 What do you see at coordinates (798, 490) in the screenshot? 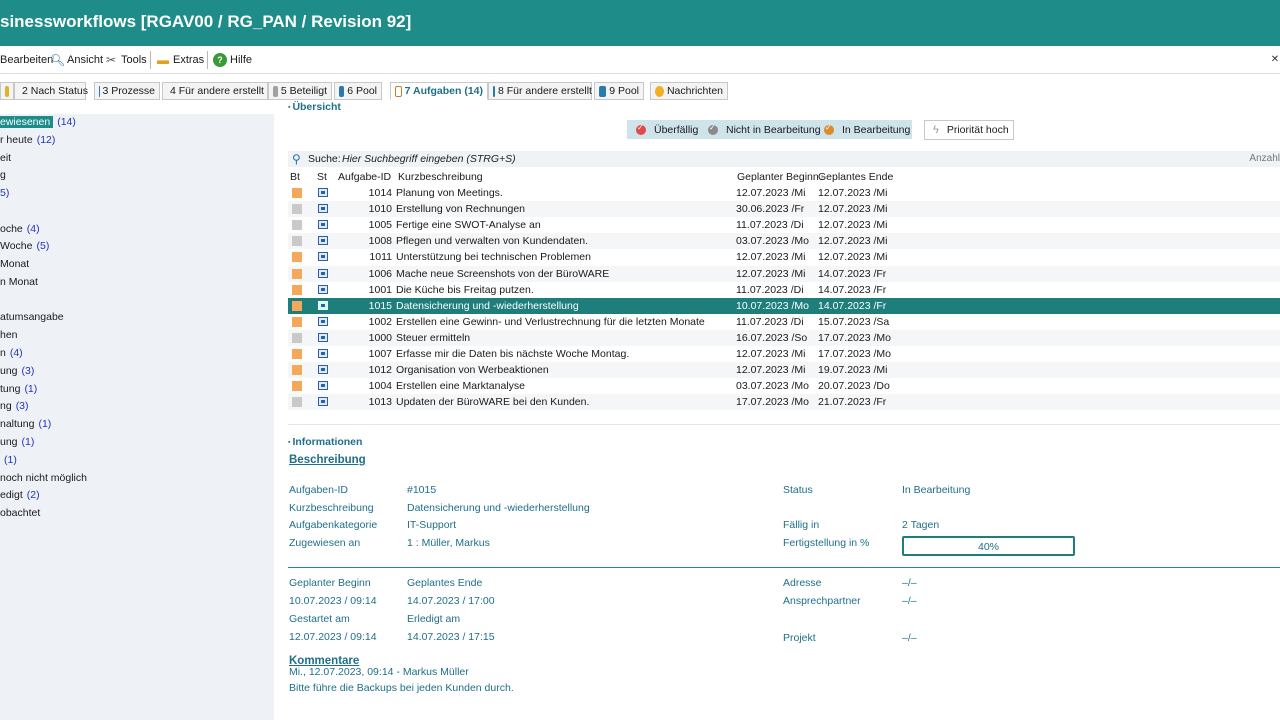
I see `status-label: Status` at bounding box center [798, 490].